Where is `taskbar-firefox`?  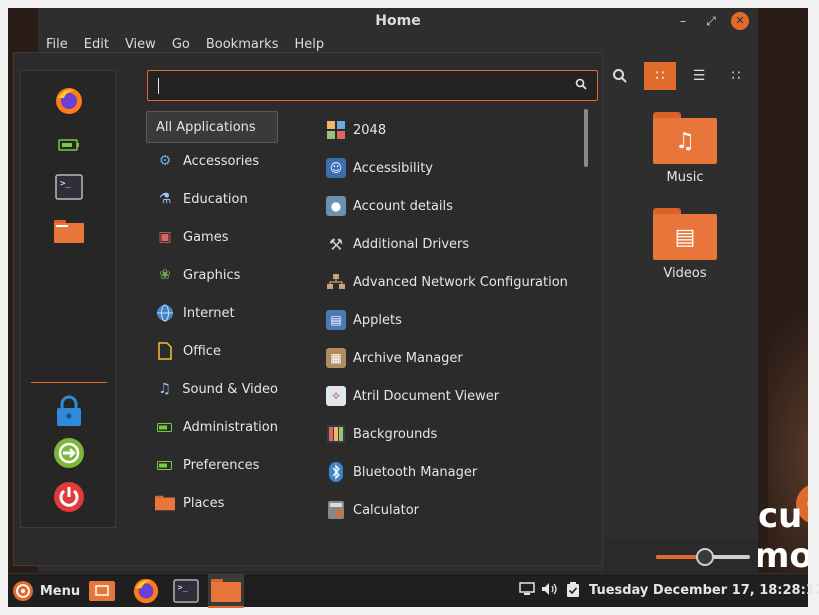
taskbar-firefox is located at coordinates (146, 591).